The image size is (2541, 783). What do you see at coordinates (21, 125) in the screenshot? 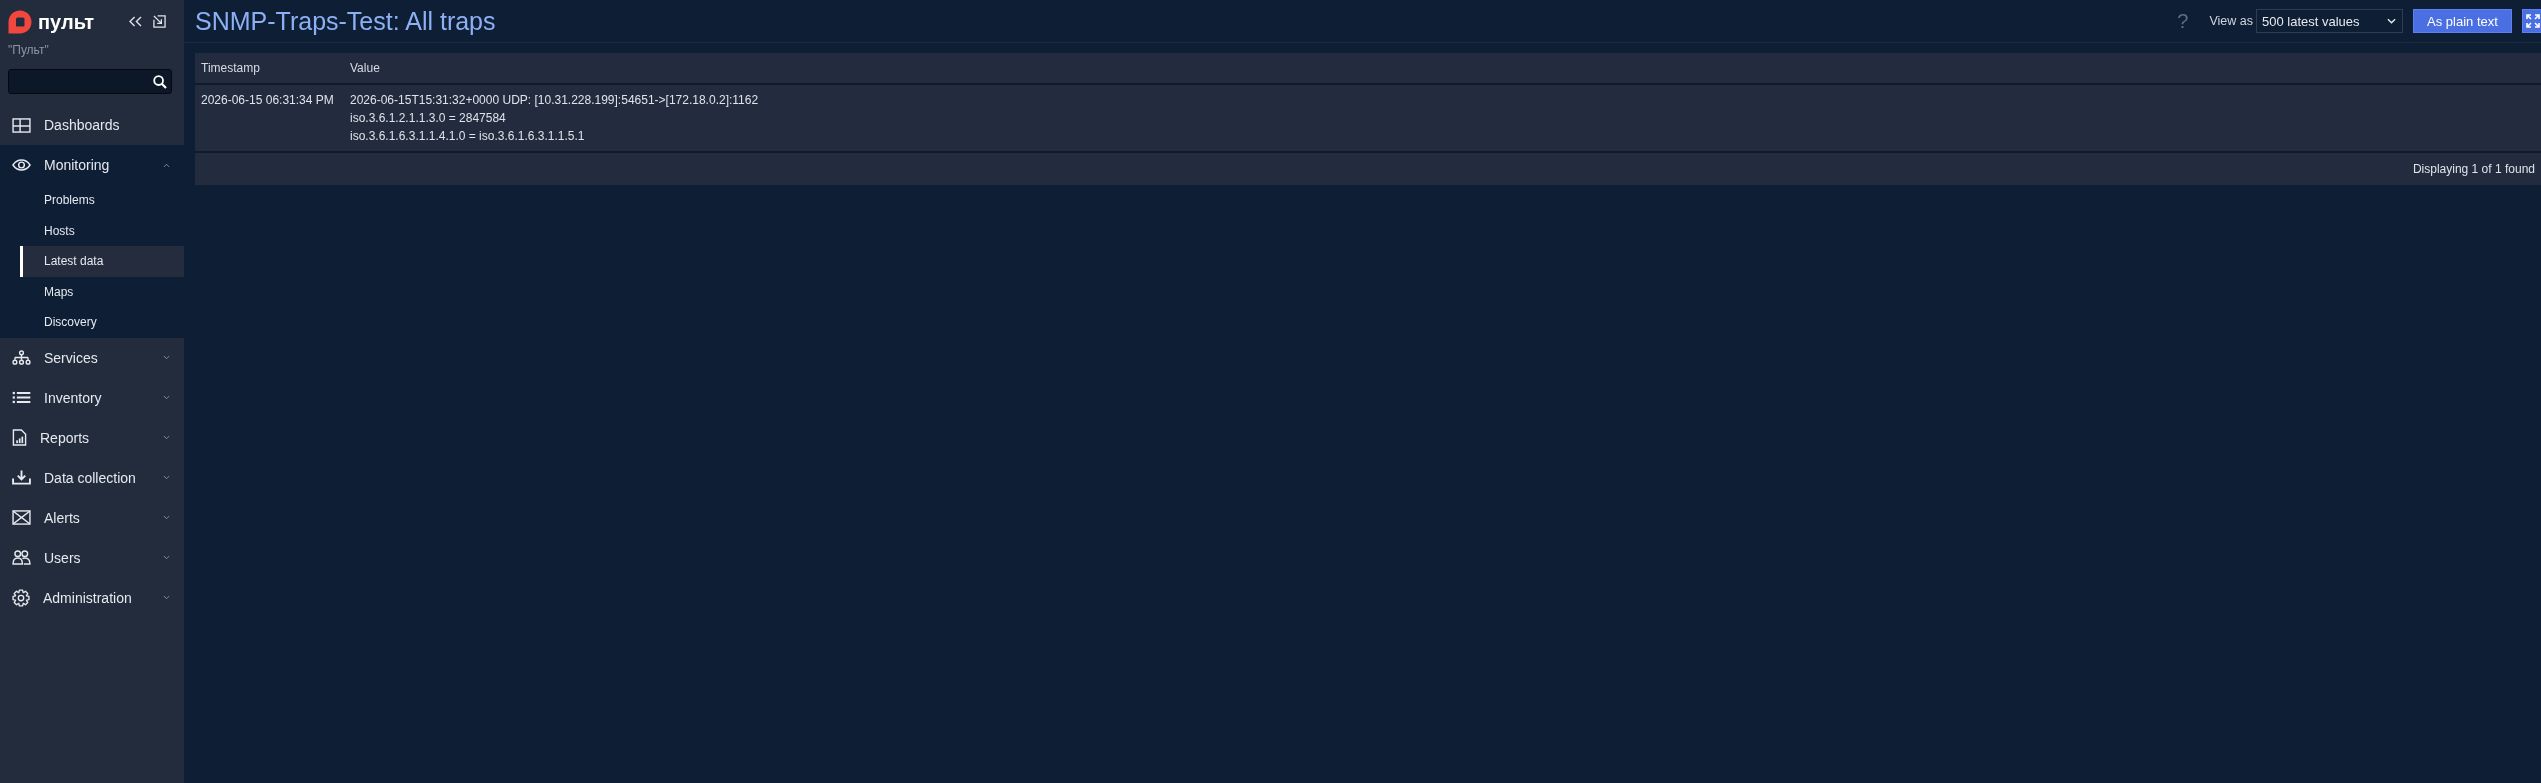
I see `grid-icon` at bounding box center [21, 125].